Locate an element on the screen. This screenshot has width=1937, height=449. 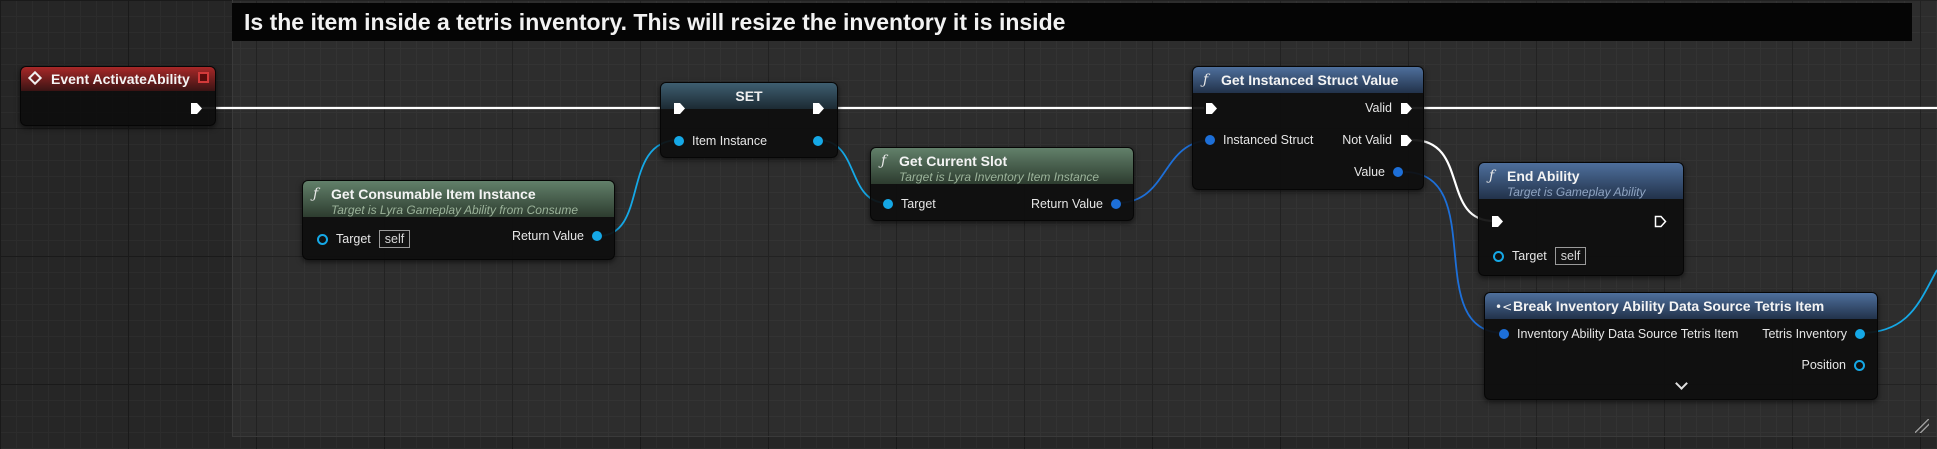
struct-node-header: ƒ Get Instanced Struct Value is located at coordinates (1308, 80).